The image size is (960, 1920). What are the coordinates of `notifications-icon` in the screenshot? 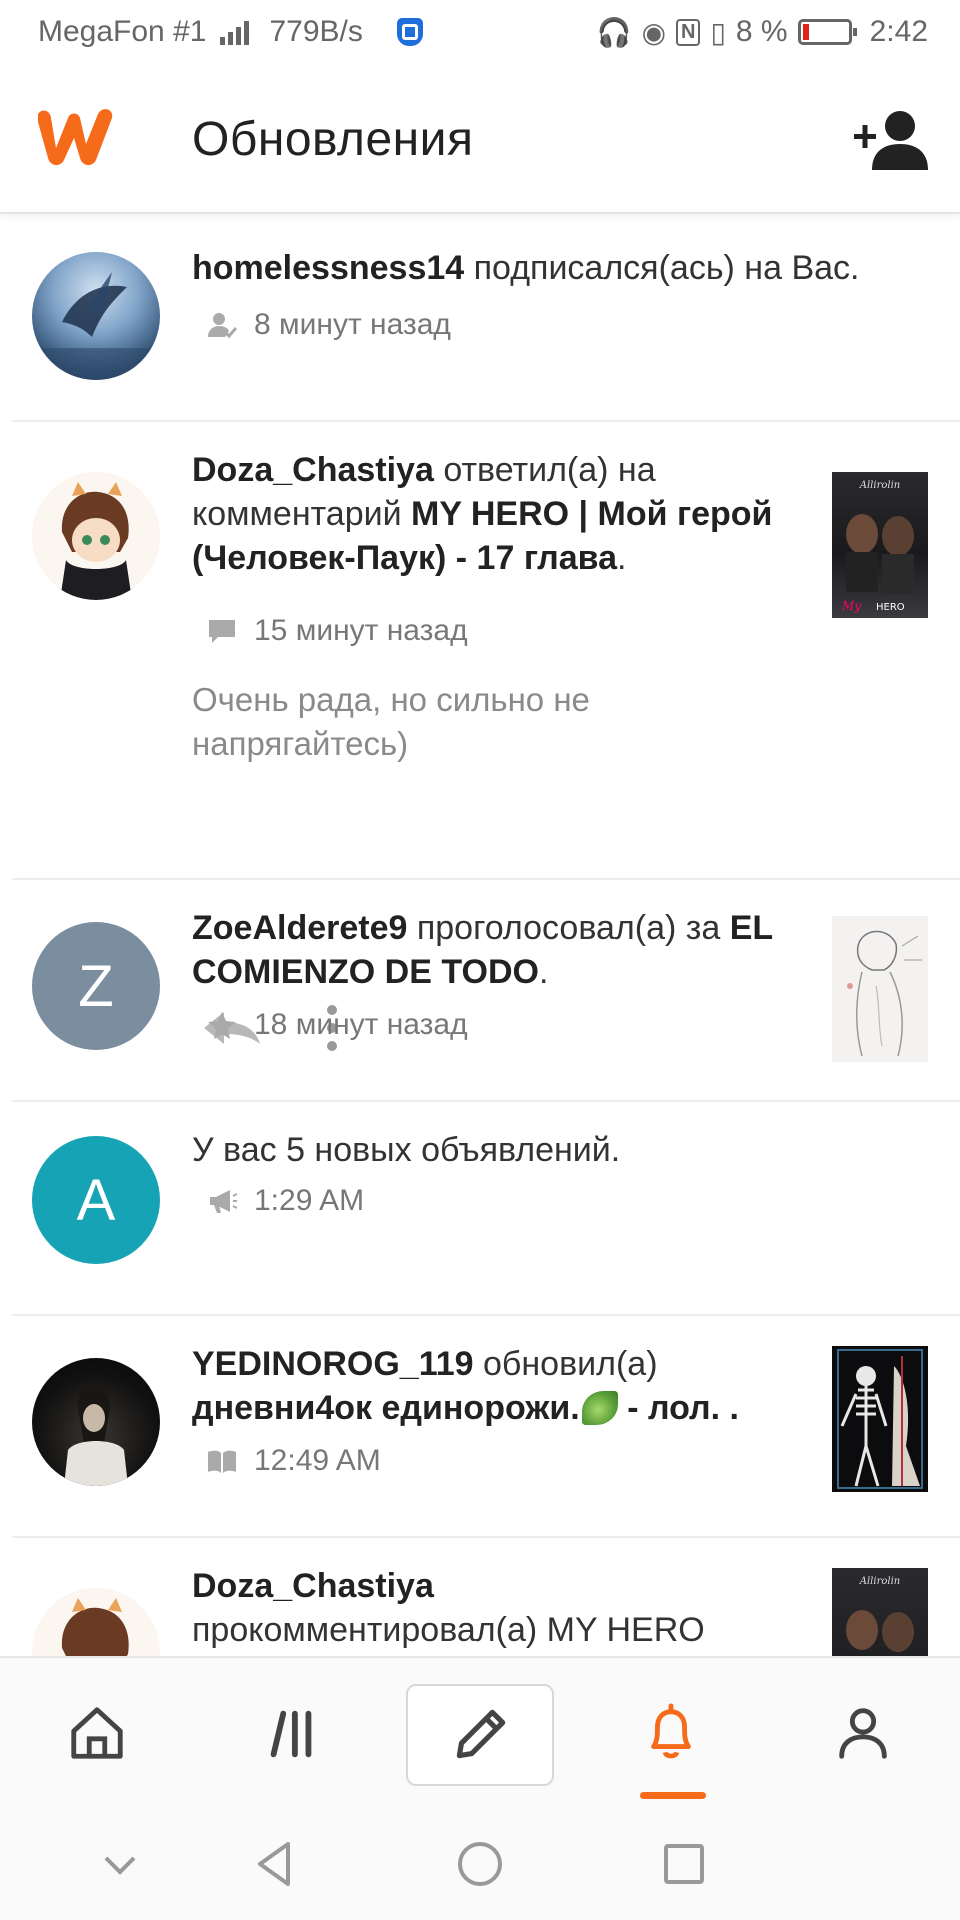 It's located at (671, 1731).